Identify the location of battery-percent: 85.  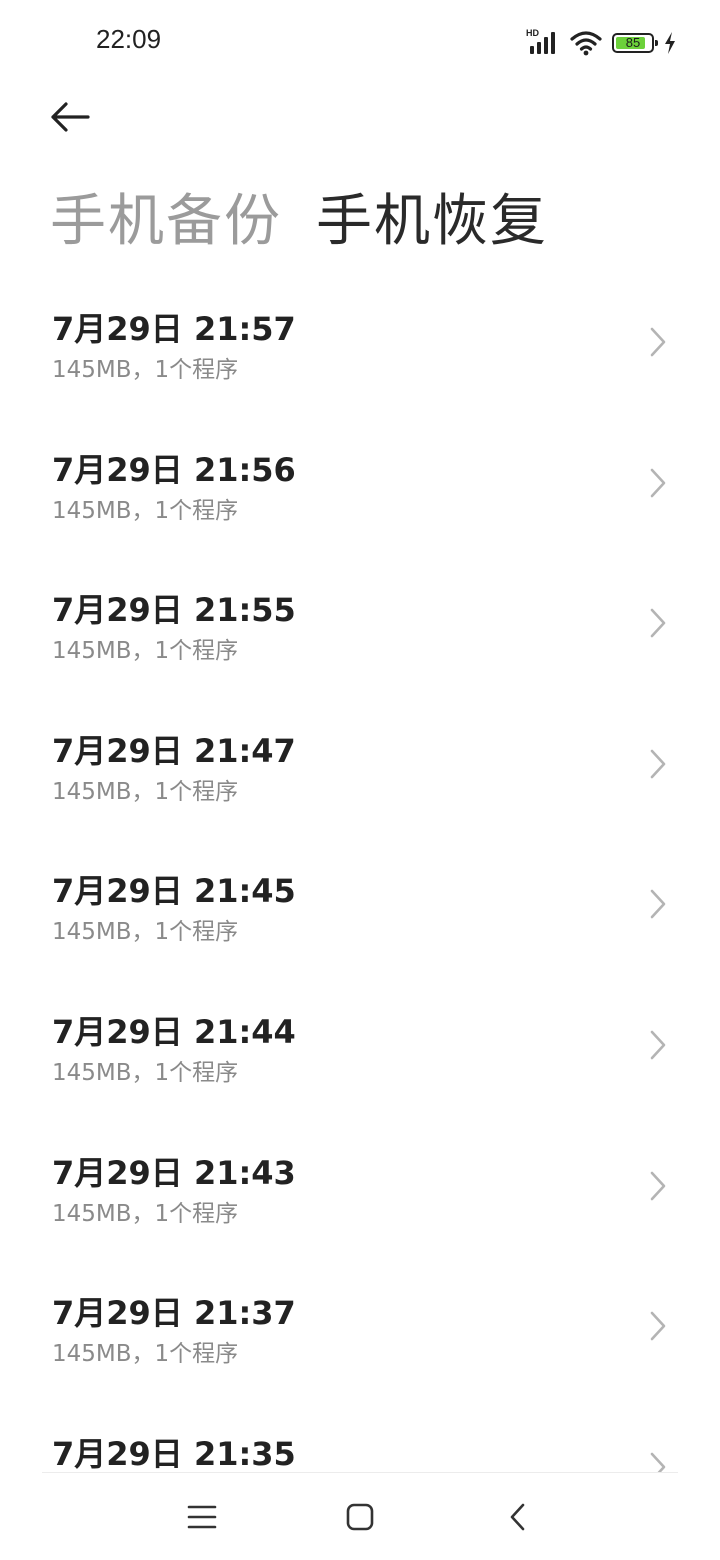
(633, 42).